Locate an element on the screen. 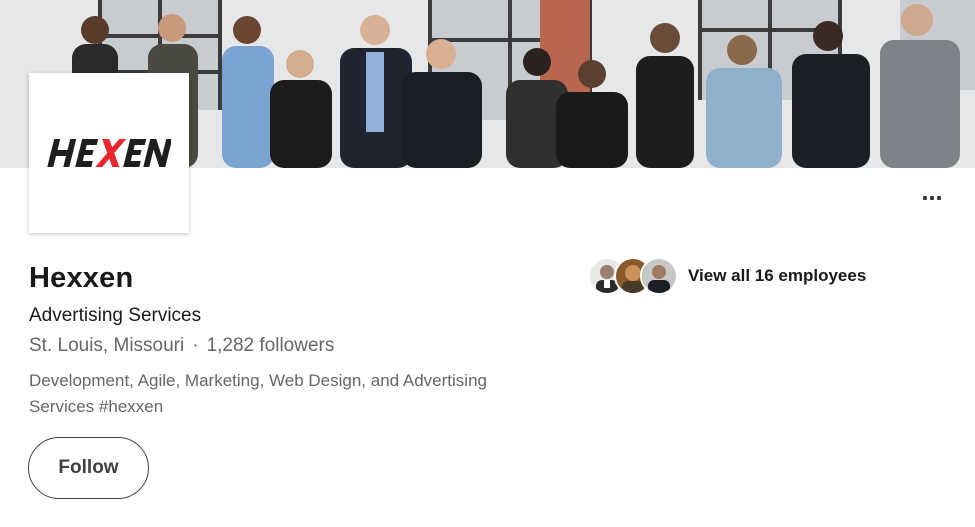  avatar is located at coordinates (659, 276).